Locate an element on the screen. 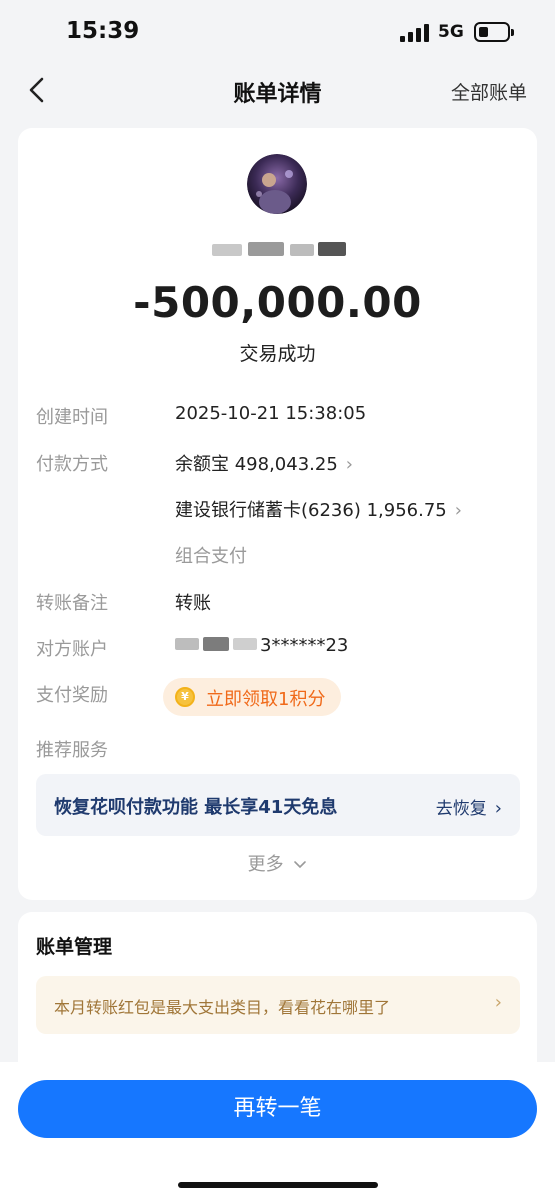 The image size is (555, 1200). avatar is located at coordinates (277, 184).